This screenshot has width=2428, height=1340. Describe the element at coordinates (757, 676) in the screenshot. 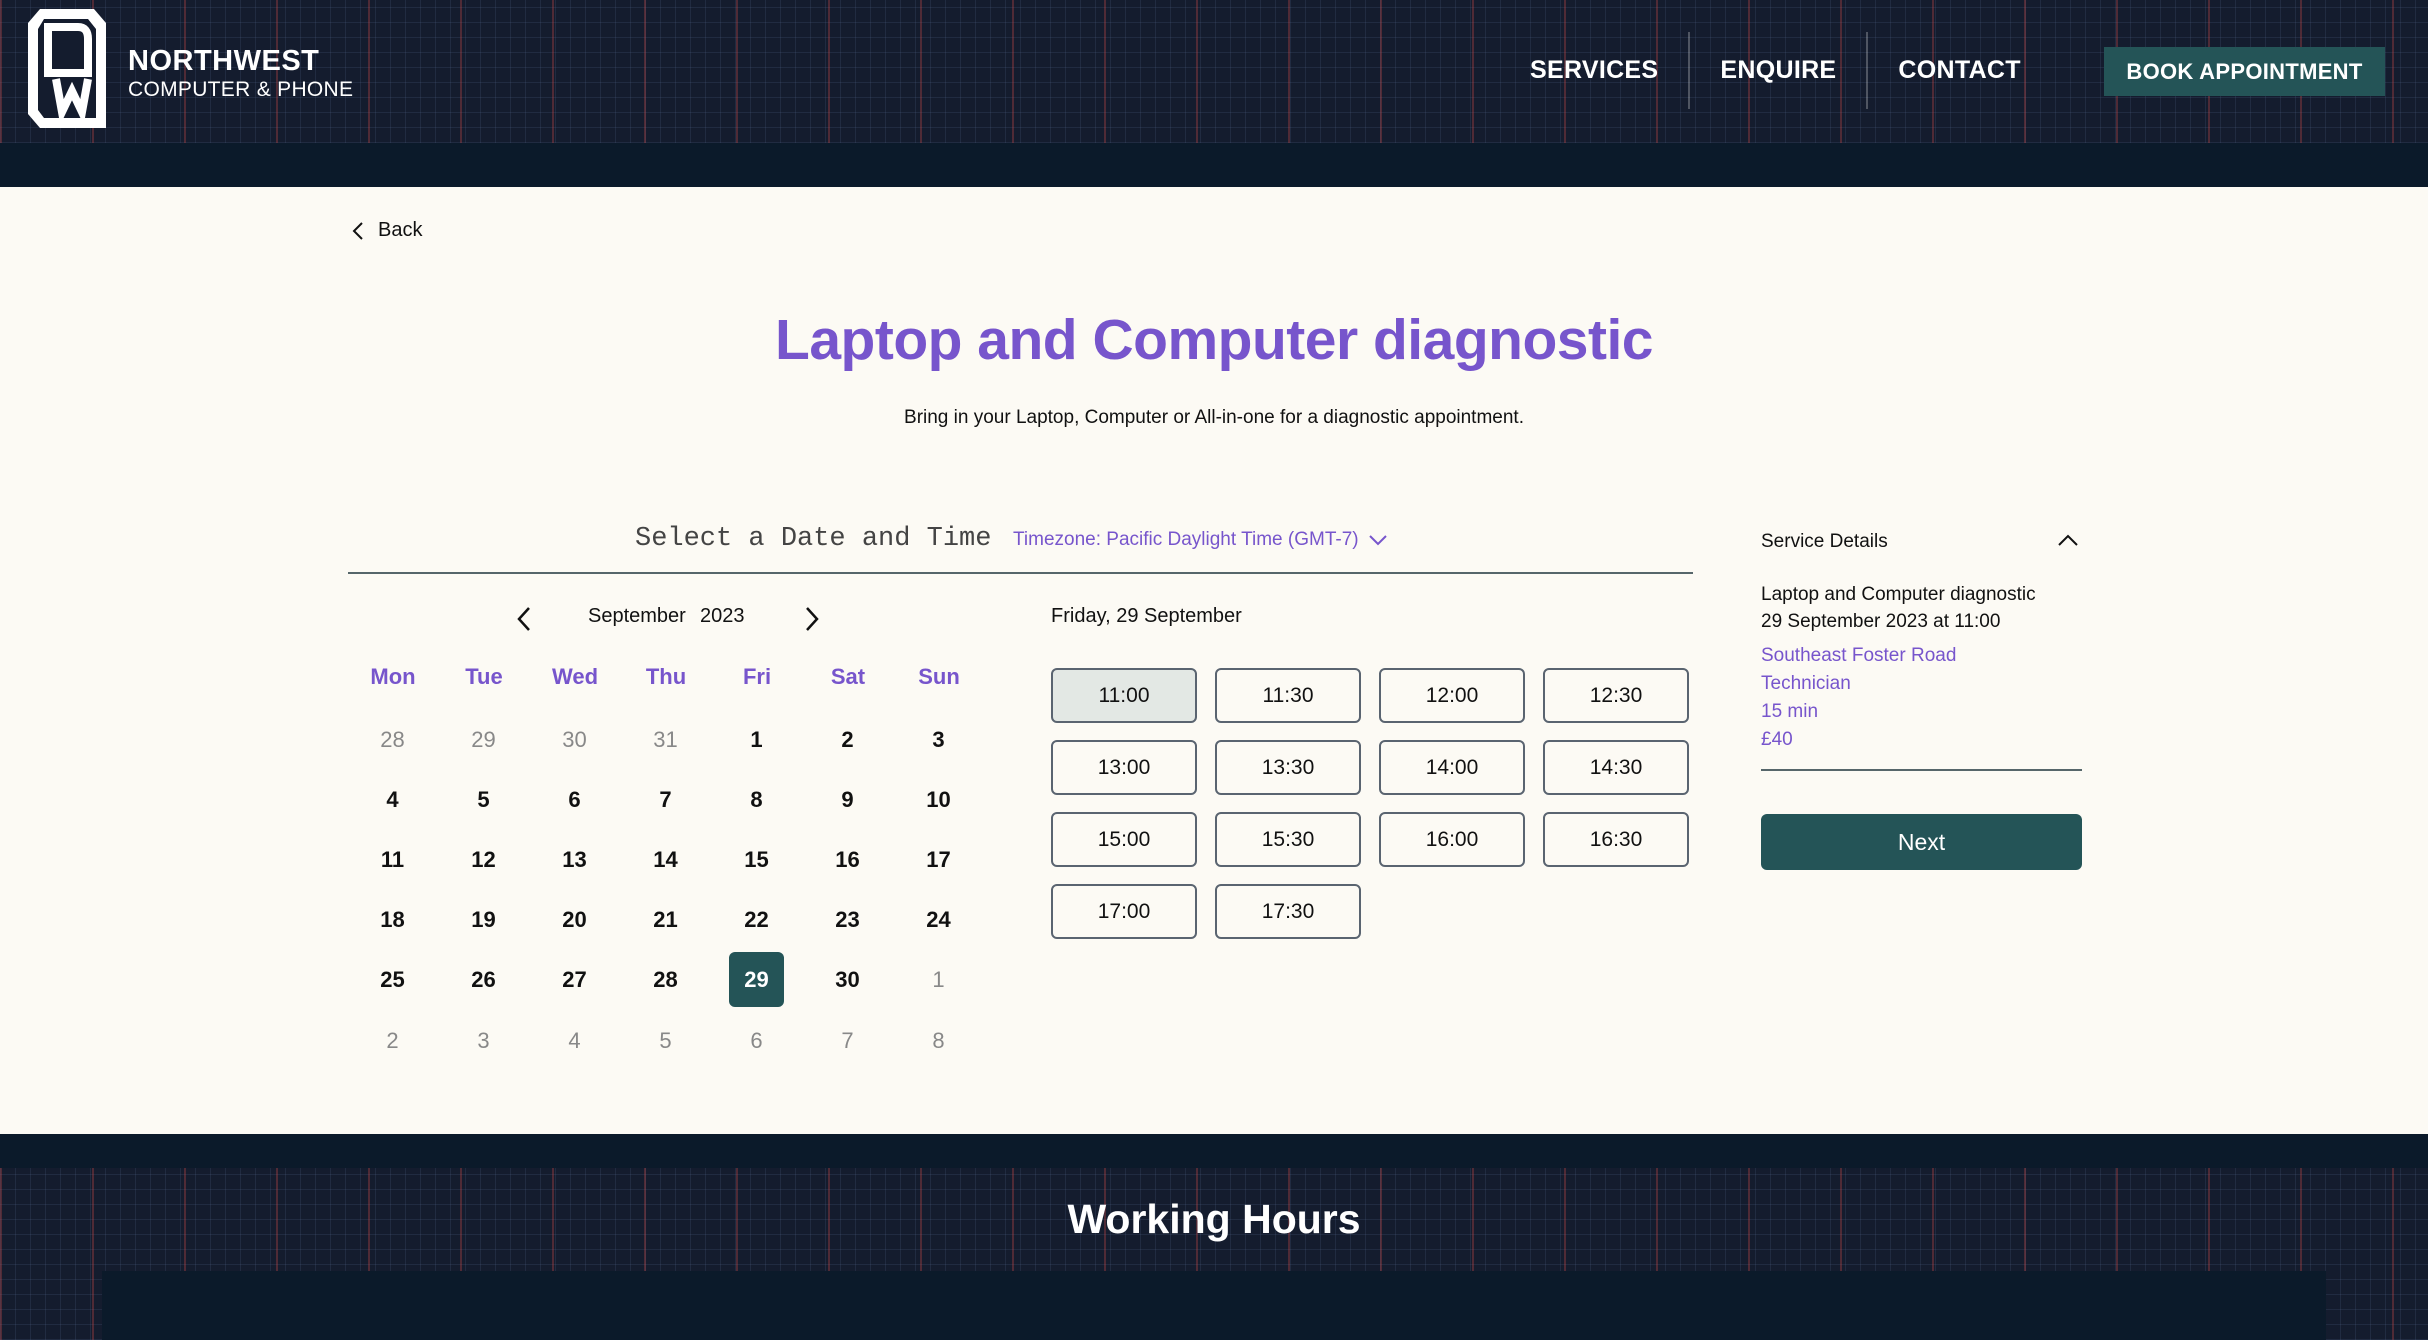

I see `weekday-header: Fri` at that location.